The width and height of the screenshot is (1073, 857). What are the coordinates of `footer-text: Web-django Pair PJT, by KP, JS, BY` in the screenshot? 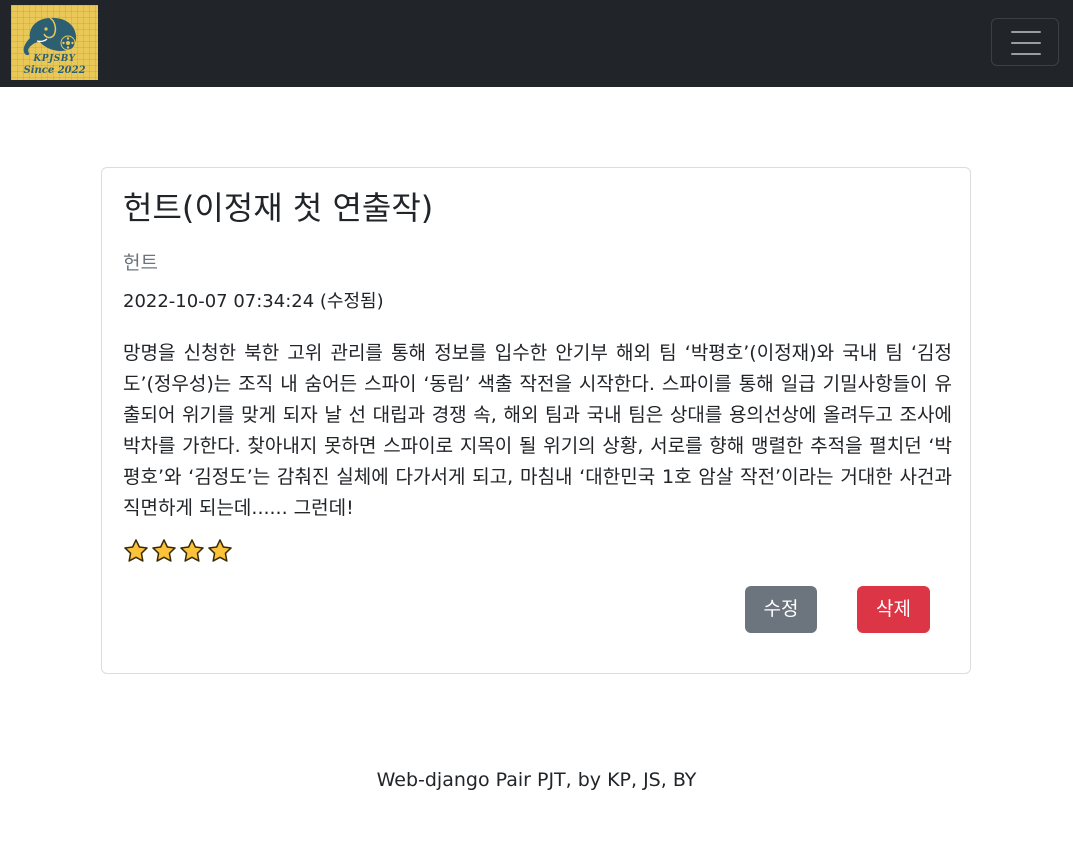 It's located at (536, 780).